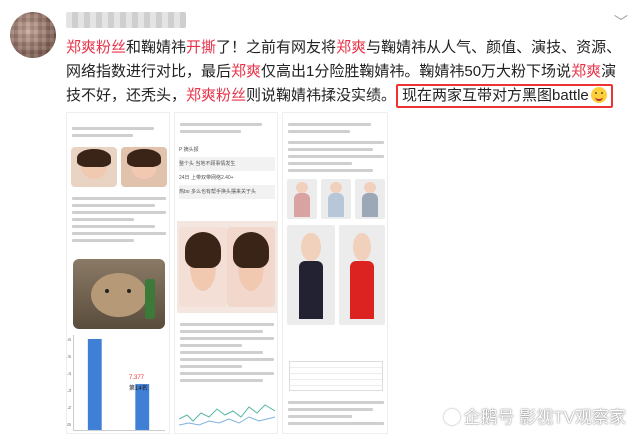 The width and height of the screenshot is (640, 440). I want to click on post-text-segment: 仅高出1分险胜鞠婧祎。鞠婧祎50万大粉下场说, so click(416, 71).